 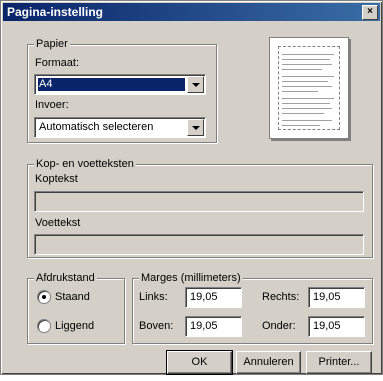 I want to click on left-margin-input: 19,05, so click(x=213, y=297).